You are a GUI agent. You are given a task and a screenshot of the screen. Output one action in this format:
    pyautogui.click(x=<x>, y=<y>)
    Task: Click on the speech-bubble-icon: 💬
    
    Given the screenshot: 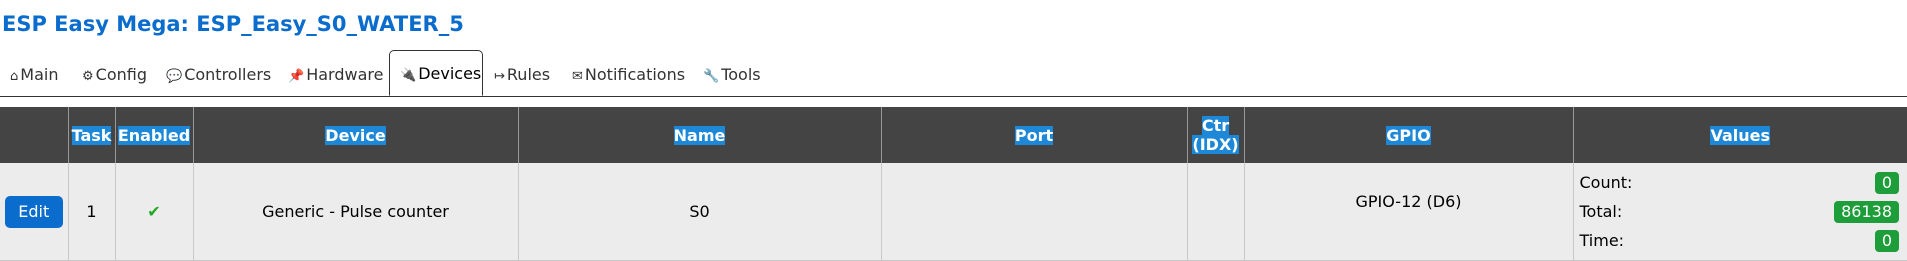 What is the action you would take?
    pyautogui.click(x=174, y=76)
    